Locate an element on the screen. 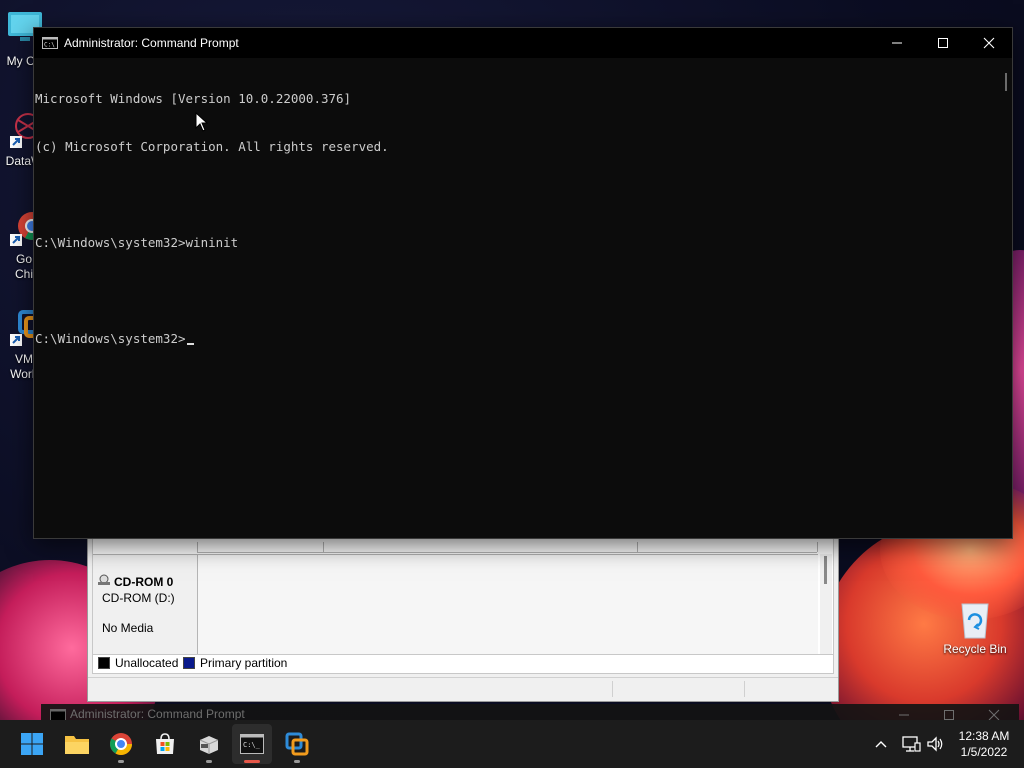 This screenshot has height=768, width=1024. cd-rom-icon is located at coordinates (104, 579).